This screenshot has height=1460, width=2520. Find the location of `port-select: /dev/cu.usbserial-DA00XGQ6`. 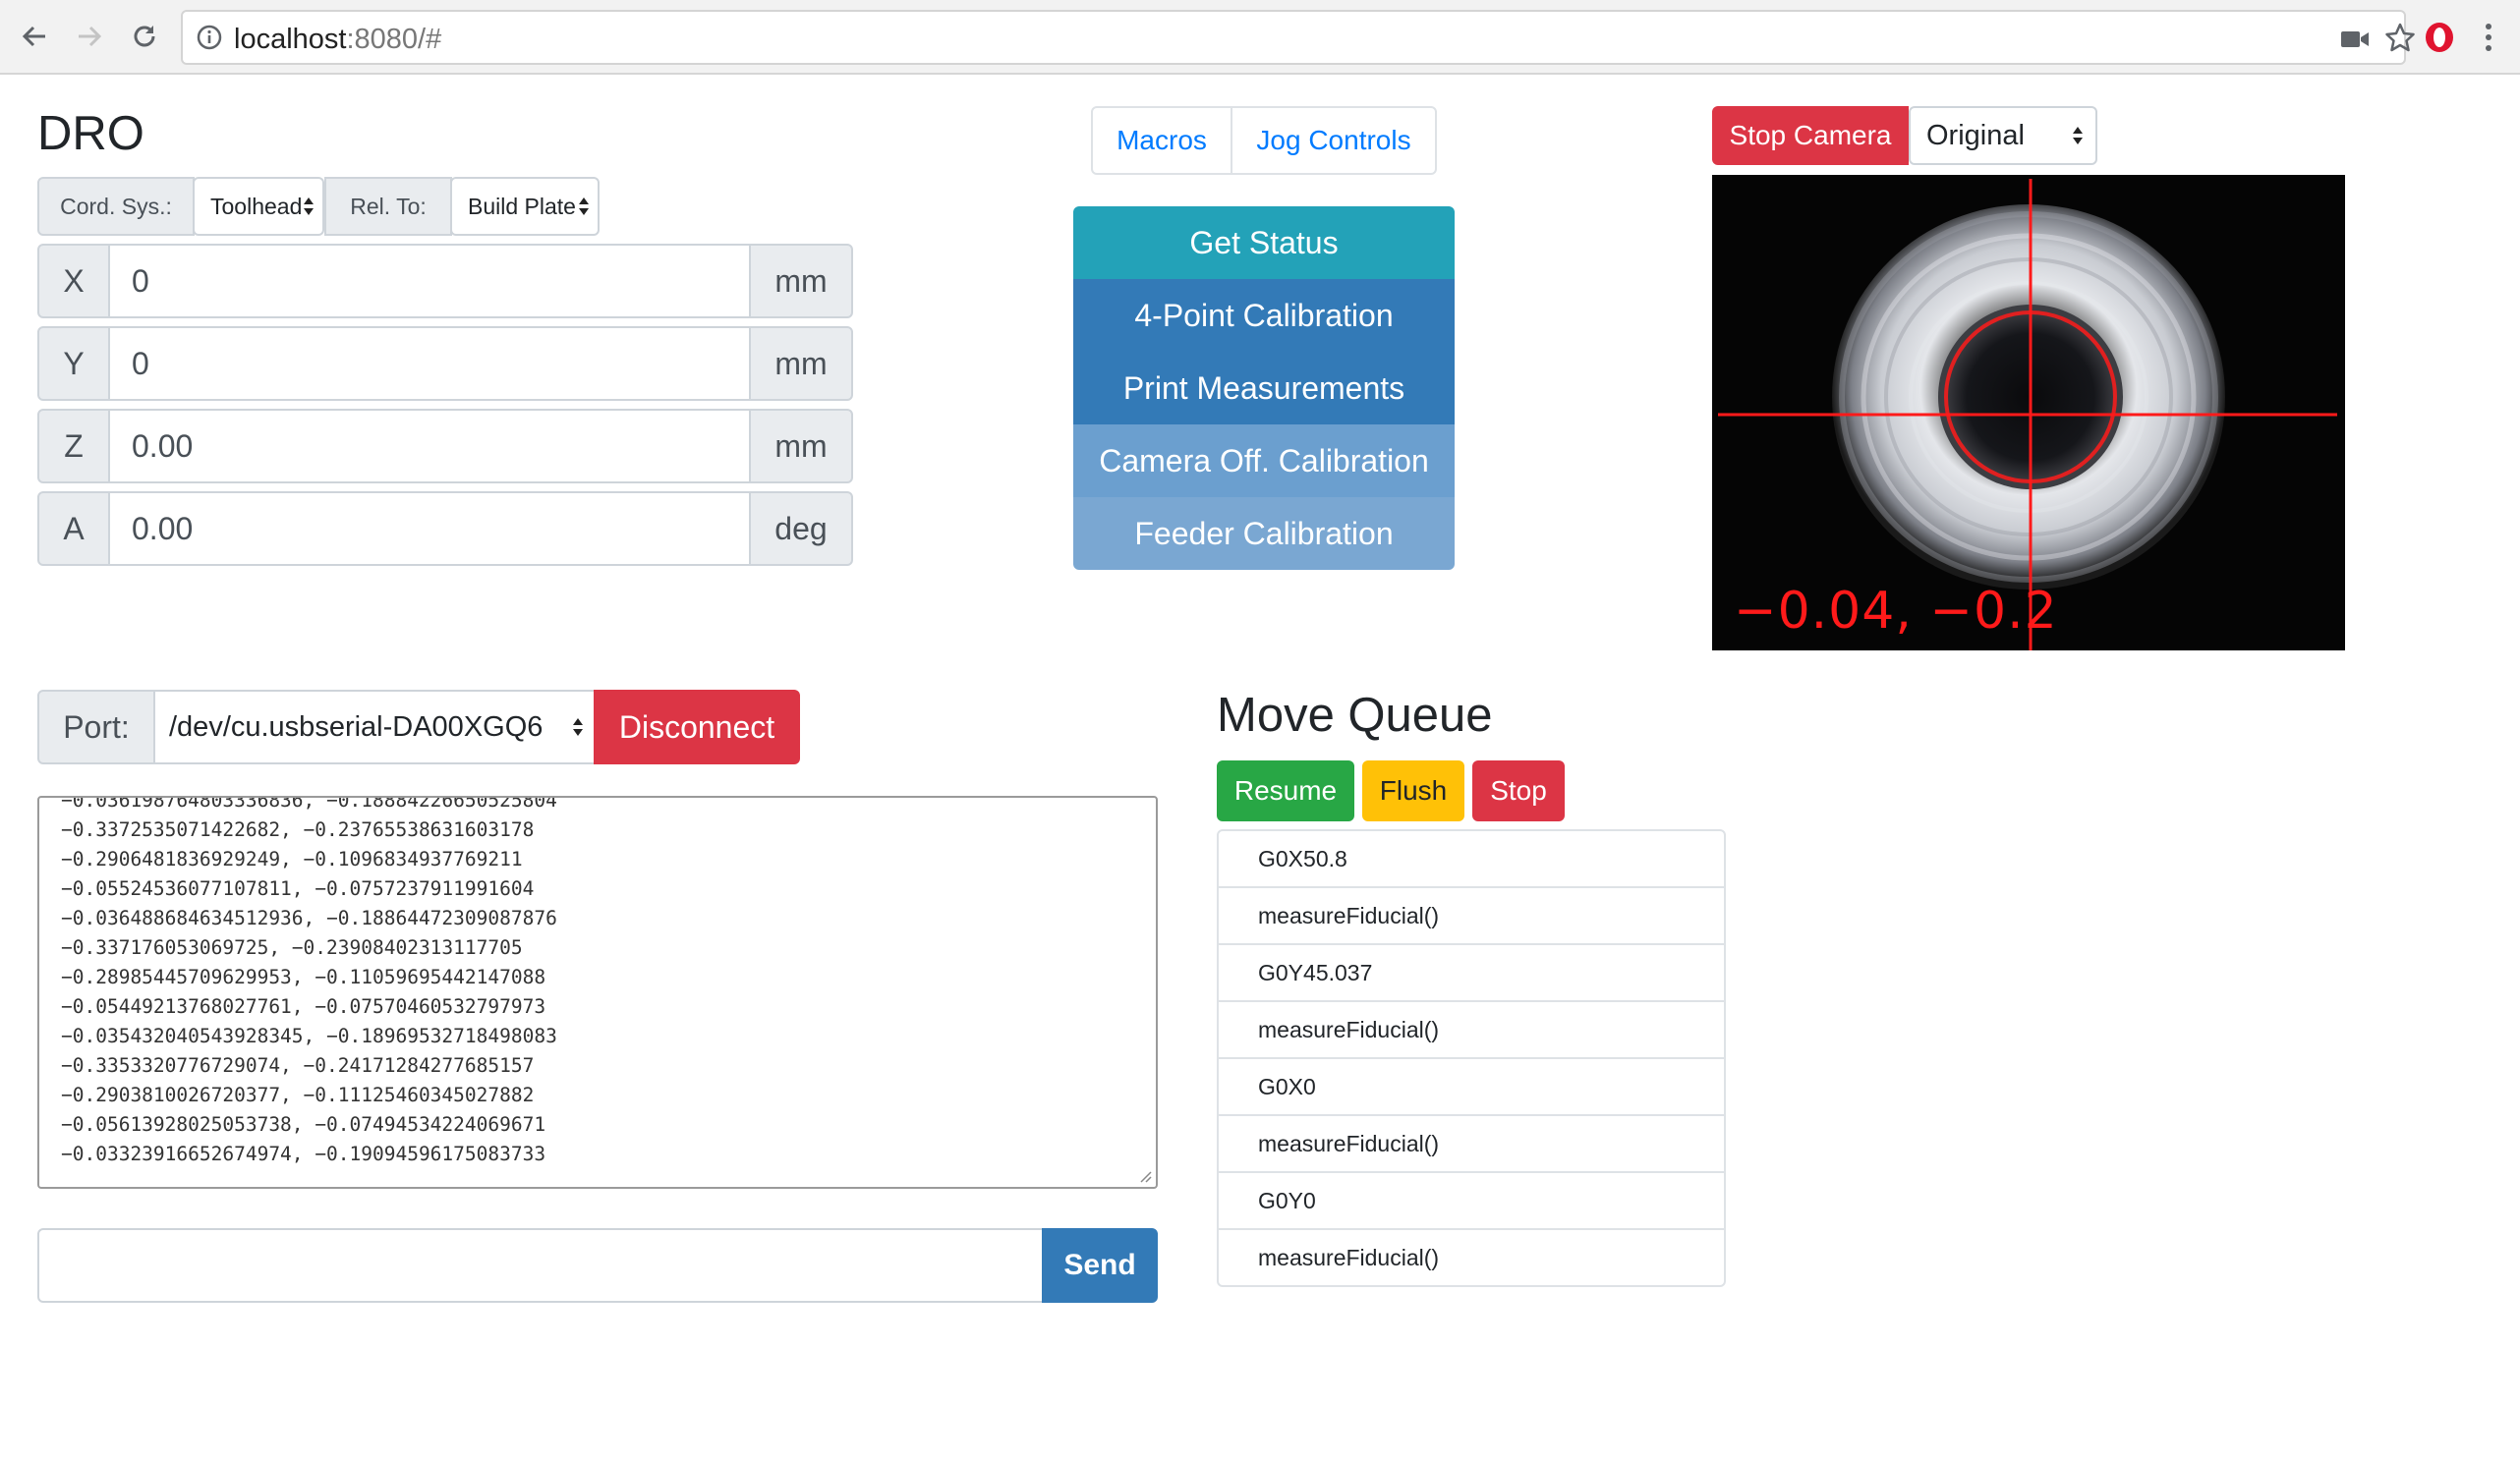

port-select: /dev/cu.usbserial-DA00XGQ6 is located at coordinates (374, 727).